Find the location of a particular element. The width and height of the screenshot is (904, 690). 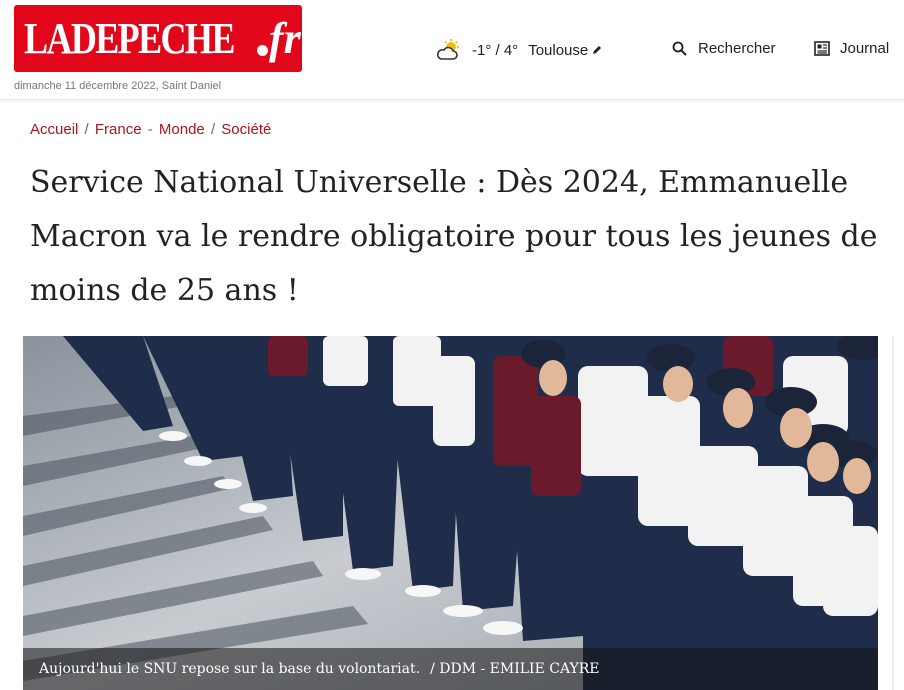

breadcrumb-item-france: France is located at coordinates (118, 129).